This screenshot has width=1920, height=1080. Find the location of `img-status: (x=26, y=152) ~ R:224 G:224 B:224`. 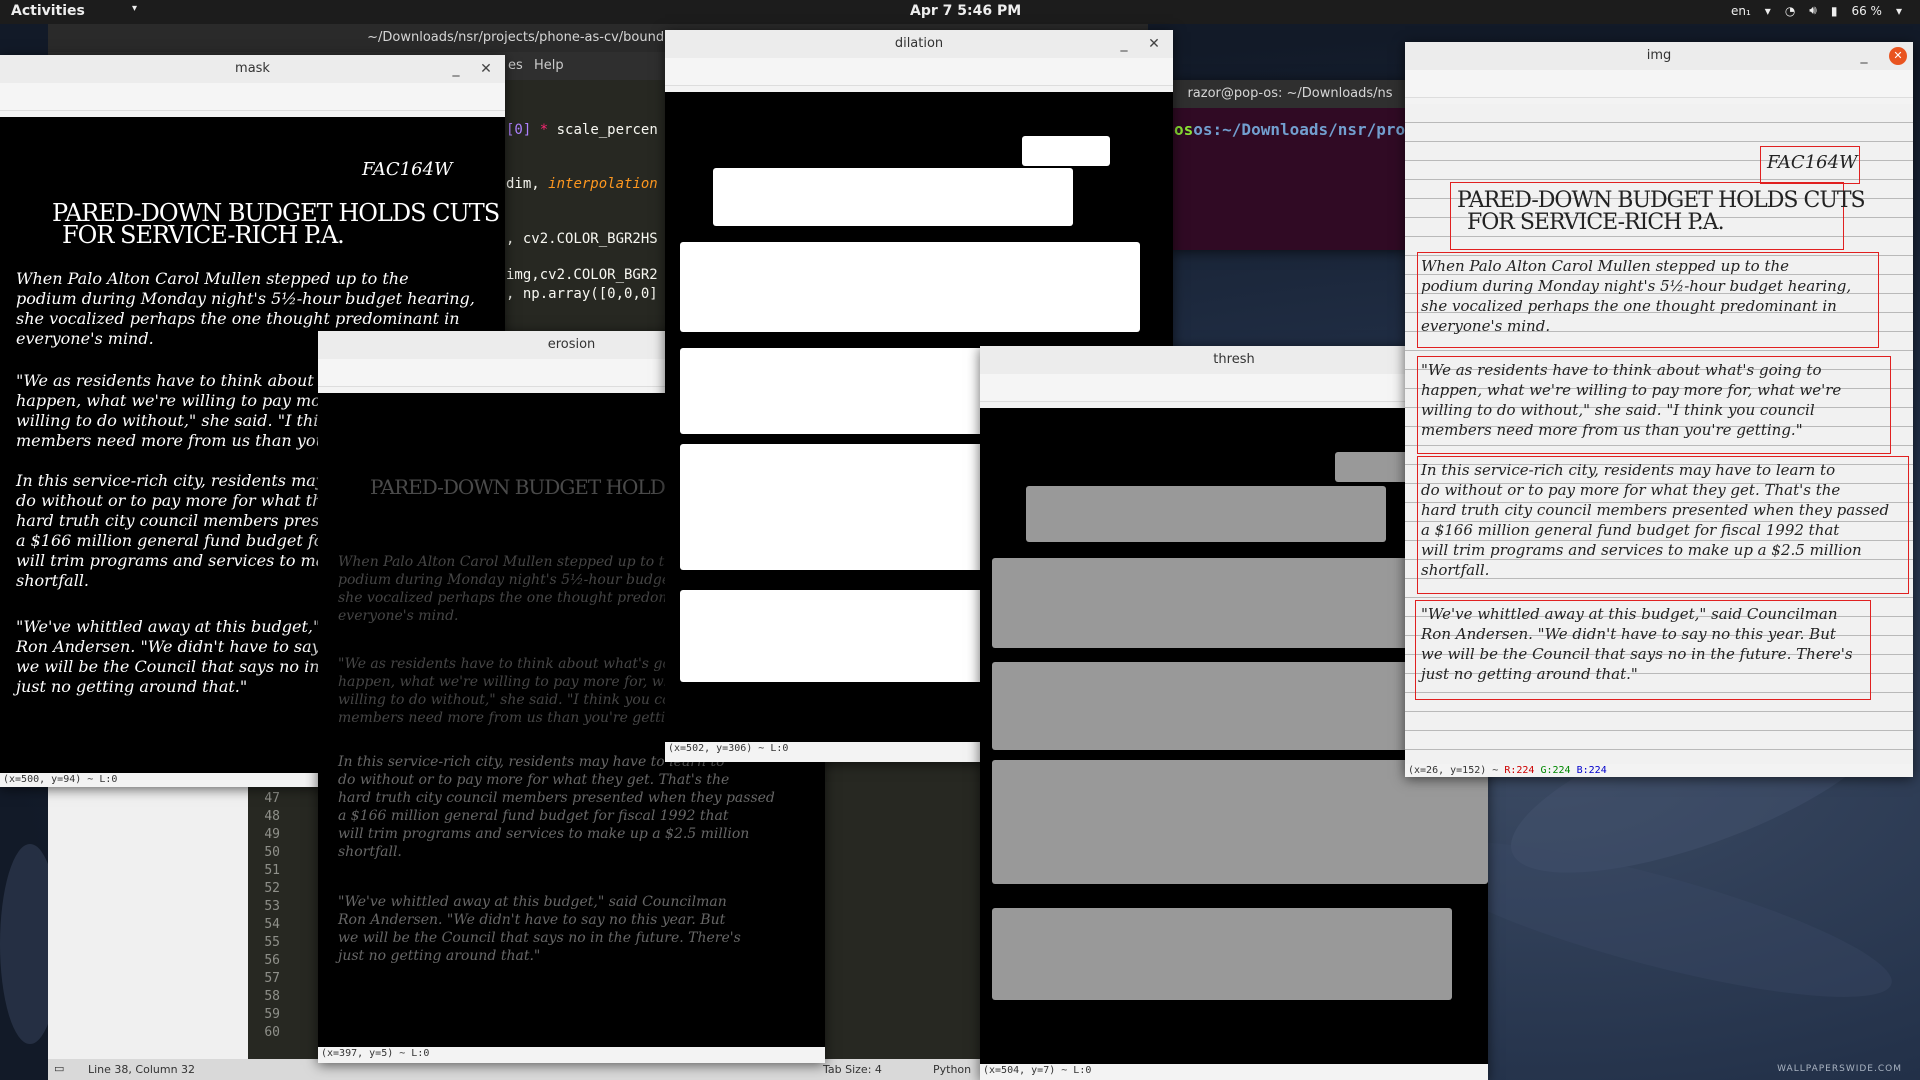

img-status: (x=26, y=152) ~ R:224 G:224 B:224 is located at coordinates (1659, 770).